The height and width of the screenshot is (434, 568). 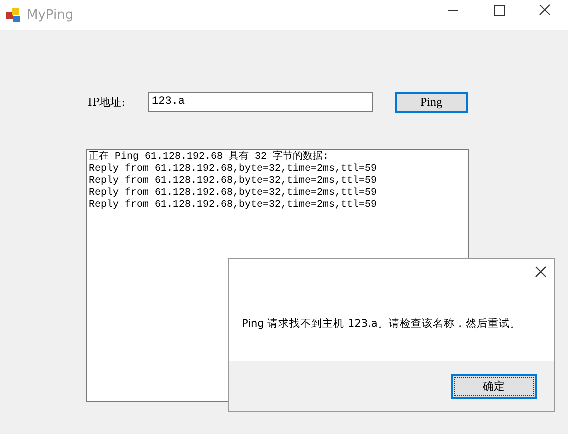 I want to click on close-icon, so click(x=541, y=272).